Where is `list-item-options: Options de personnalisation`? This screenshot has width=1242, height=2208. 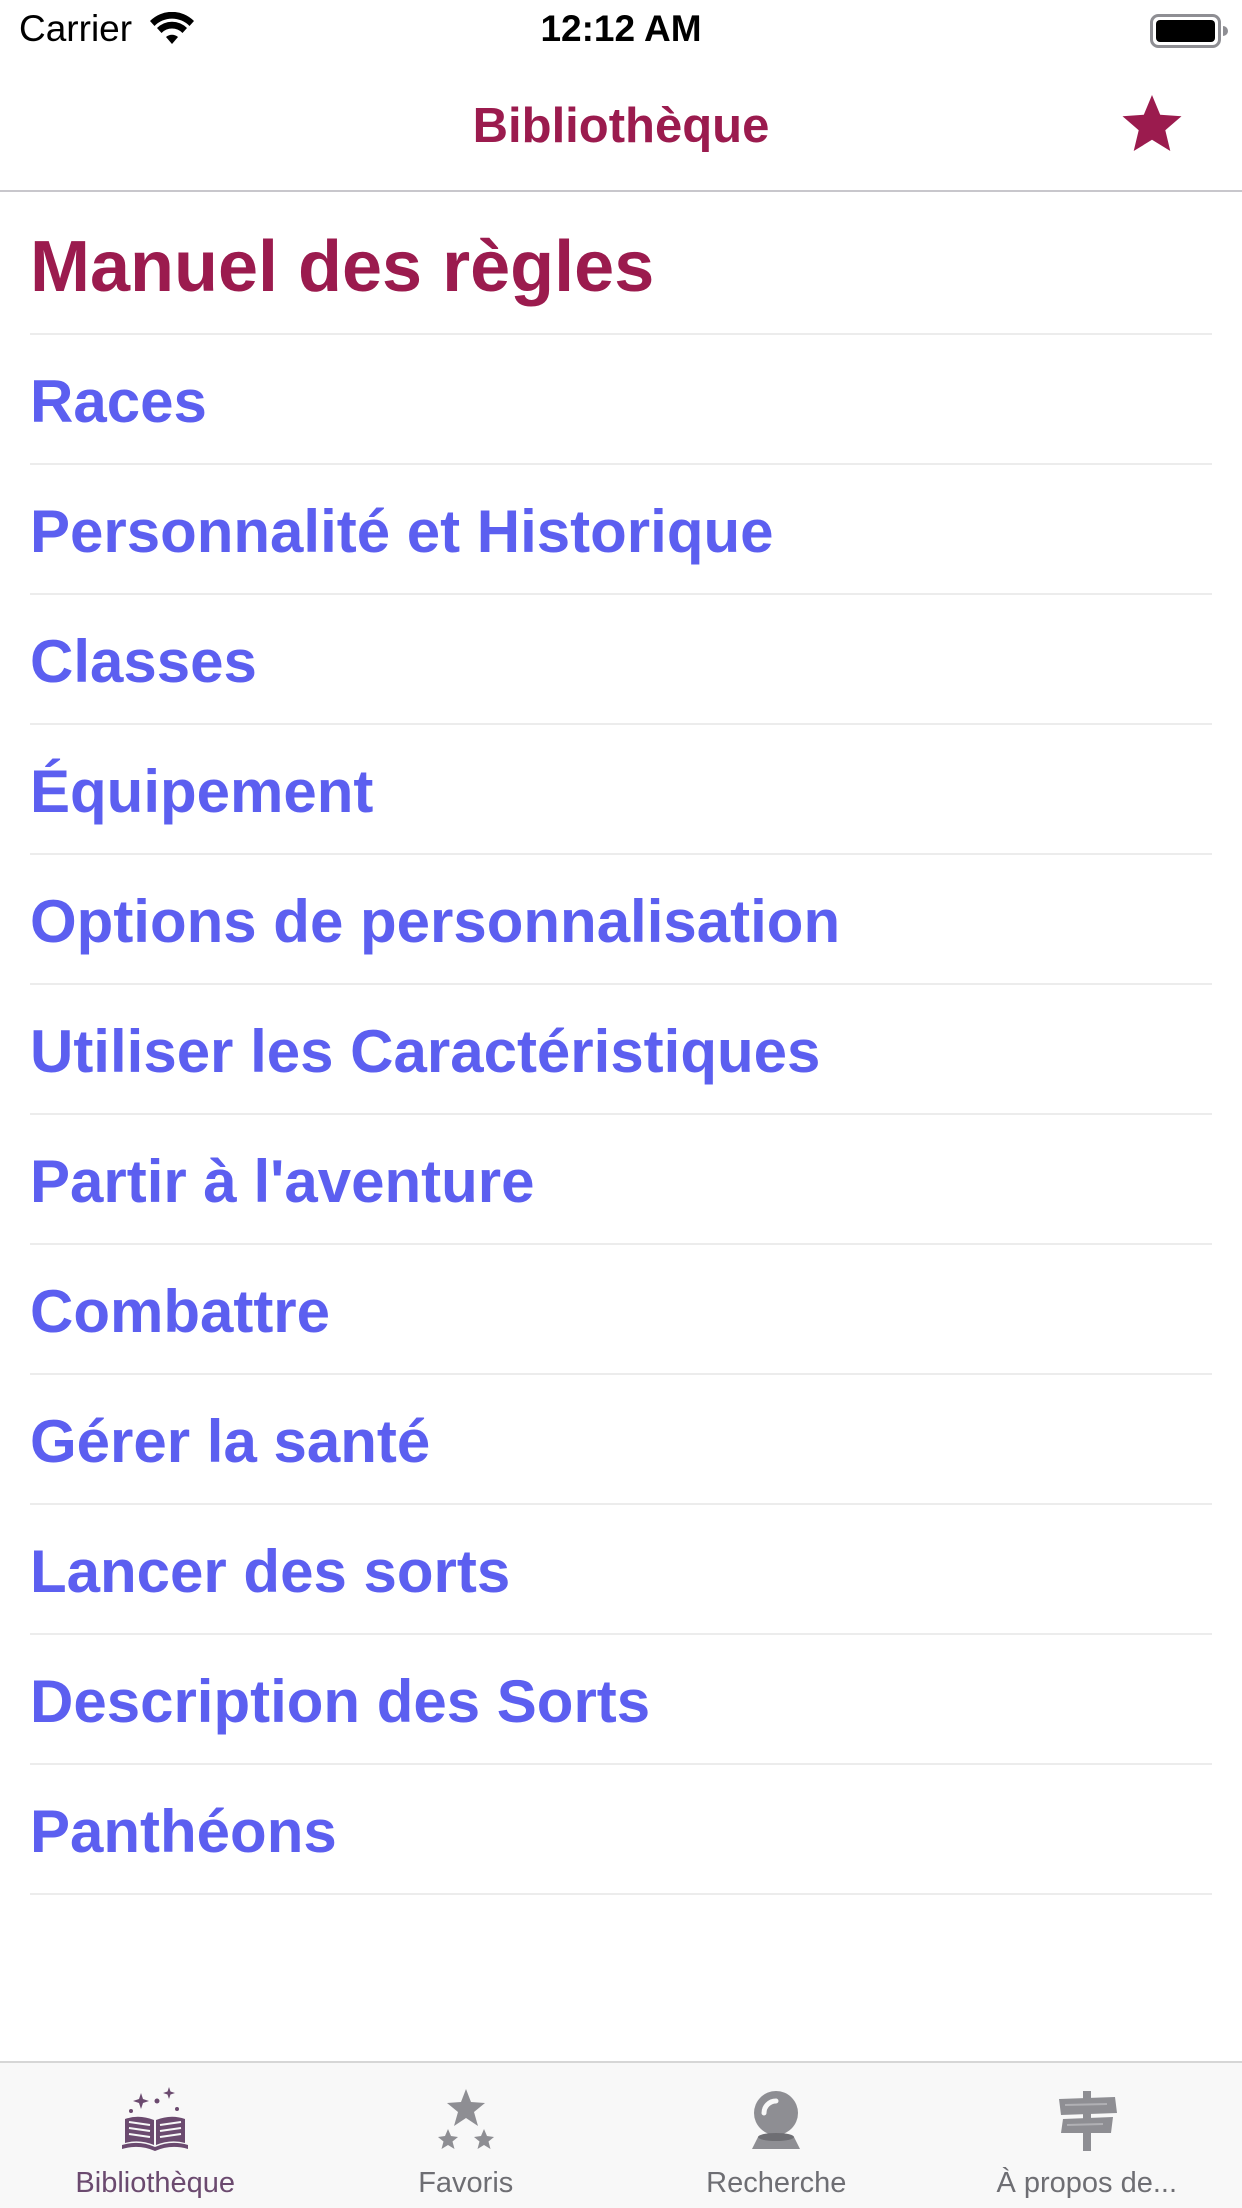
list-item-options: Options de personnalisation is located at coordinates (621, 920).